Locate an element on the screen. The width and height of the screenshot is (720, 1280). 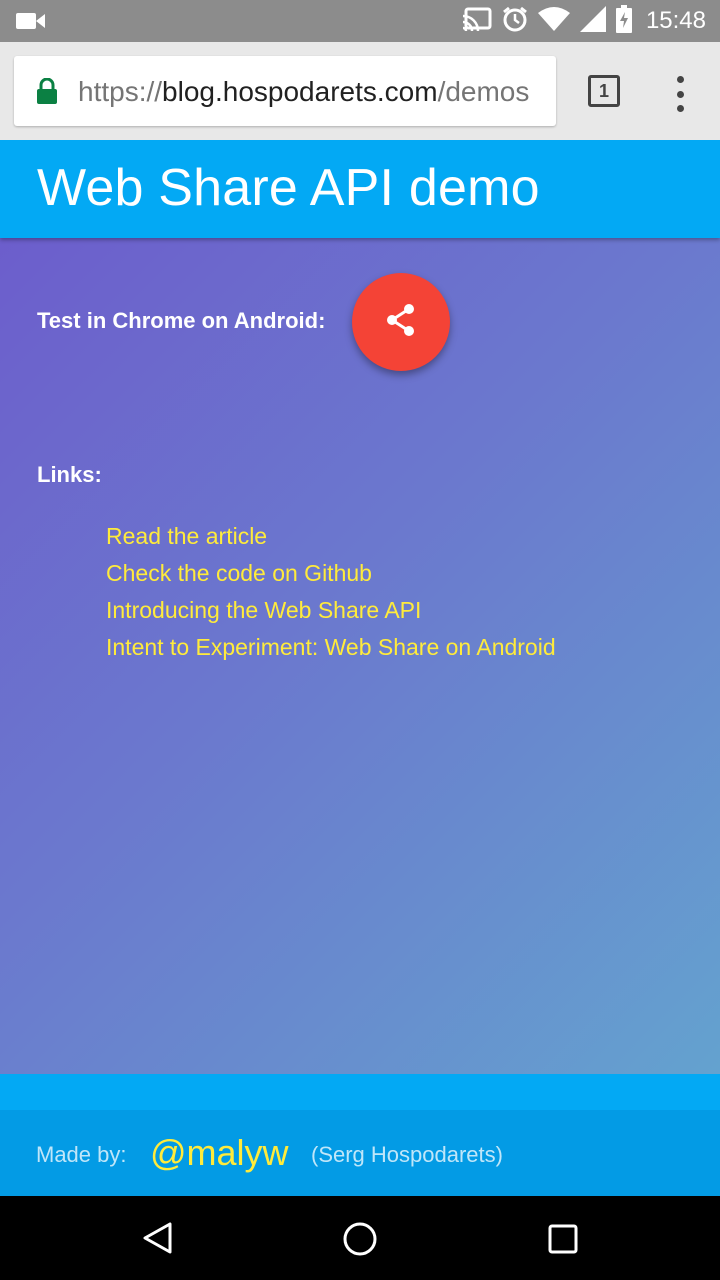
page-title: Web Share API demo is located at coordinates (288, 188).